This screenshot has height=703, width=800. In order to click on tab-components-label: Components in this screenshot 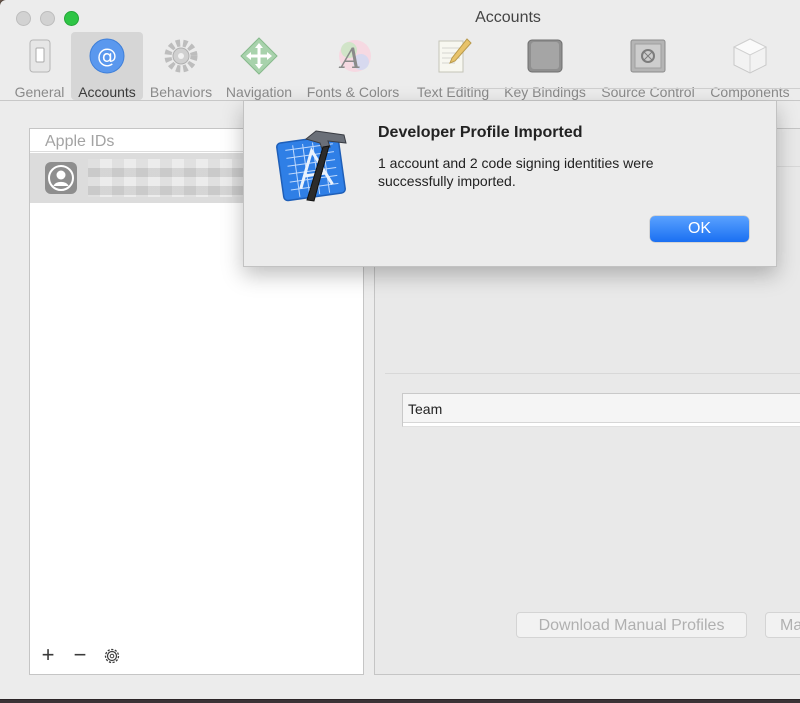, I will do `click(750, 92)`.